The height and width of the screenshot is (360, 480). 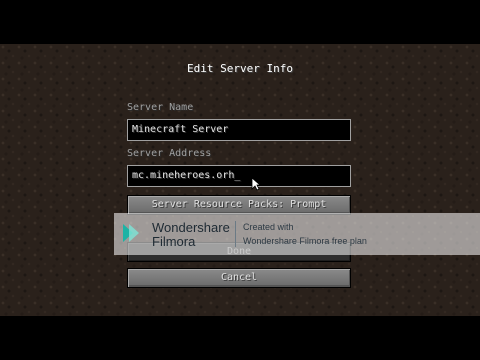 What do you see at coordinates (239, 205) in the screenshot?
I see `resource-packs-button: Server Resource Packs: Prompt` at bounding box center [239, 205].